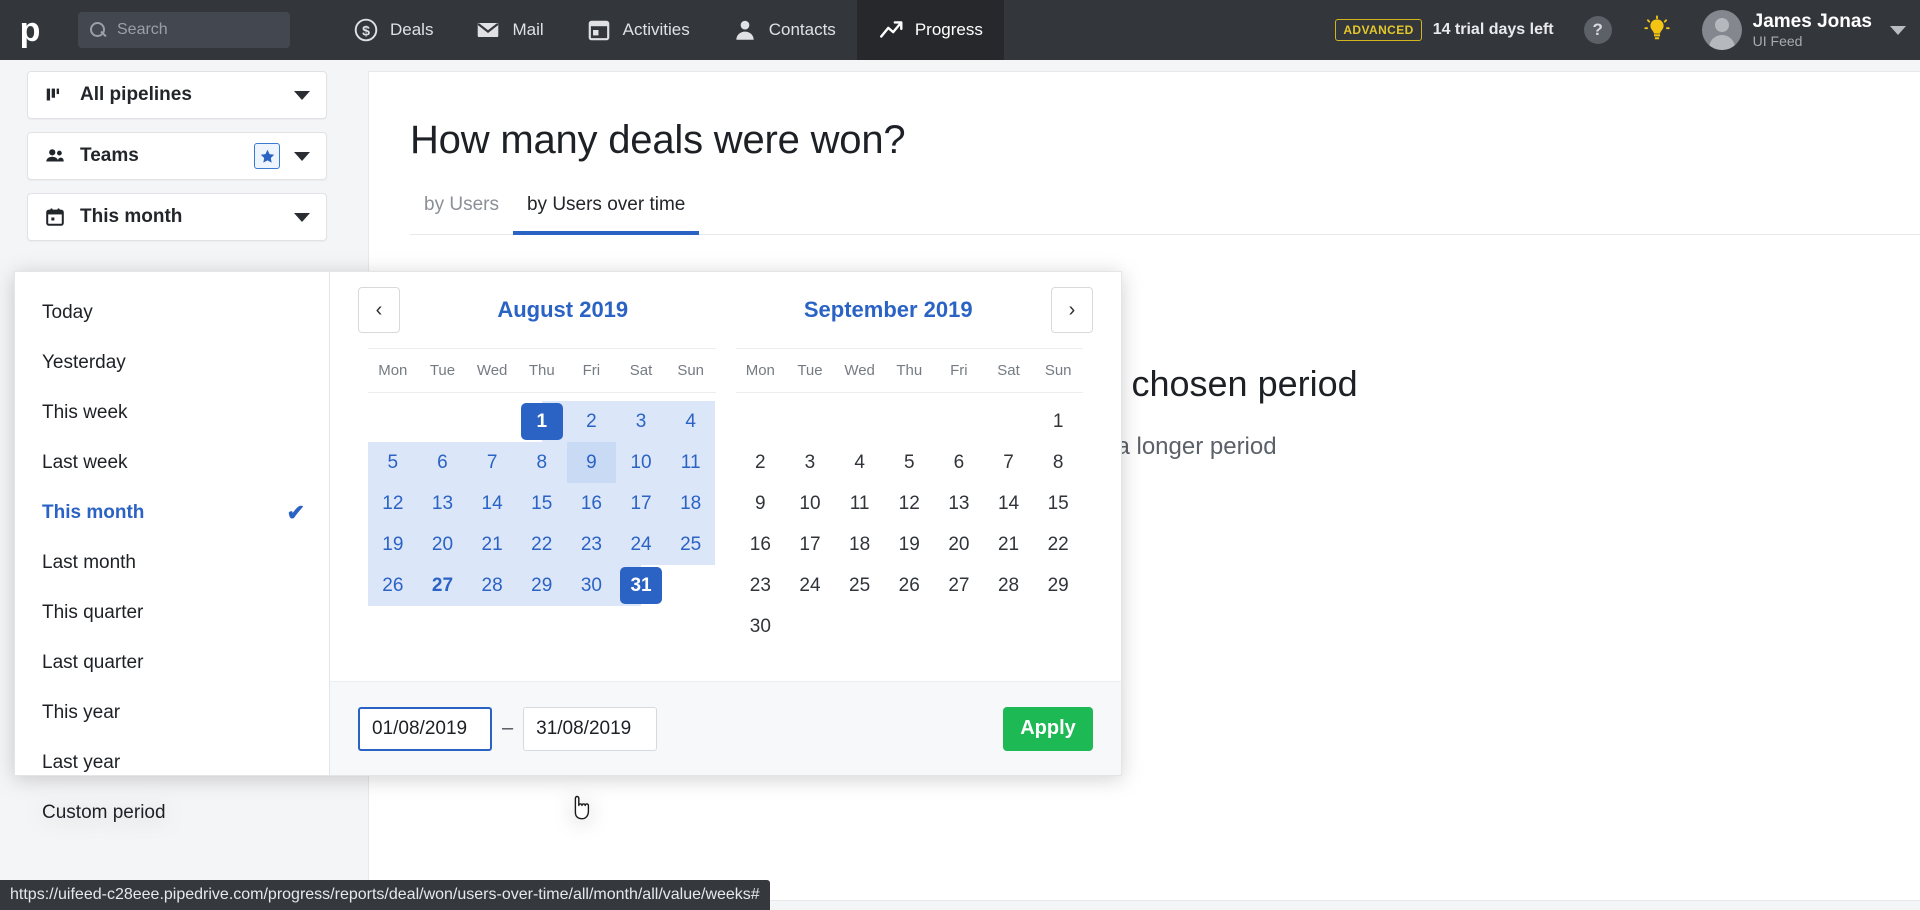 Image resolution: width=1920 pixels, height=910 pixels. I want to click on lightbulb-icon, so click(1657, 30).